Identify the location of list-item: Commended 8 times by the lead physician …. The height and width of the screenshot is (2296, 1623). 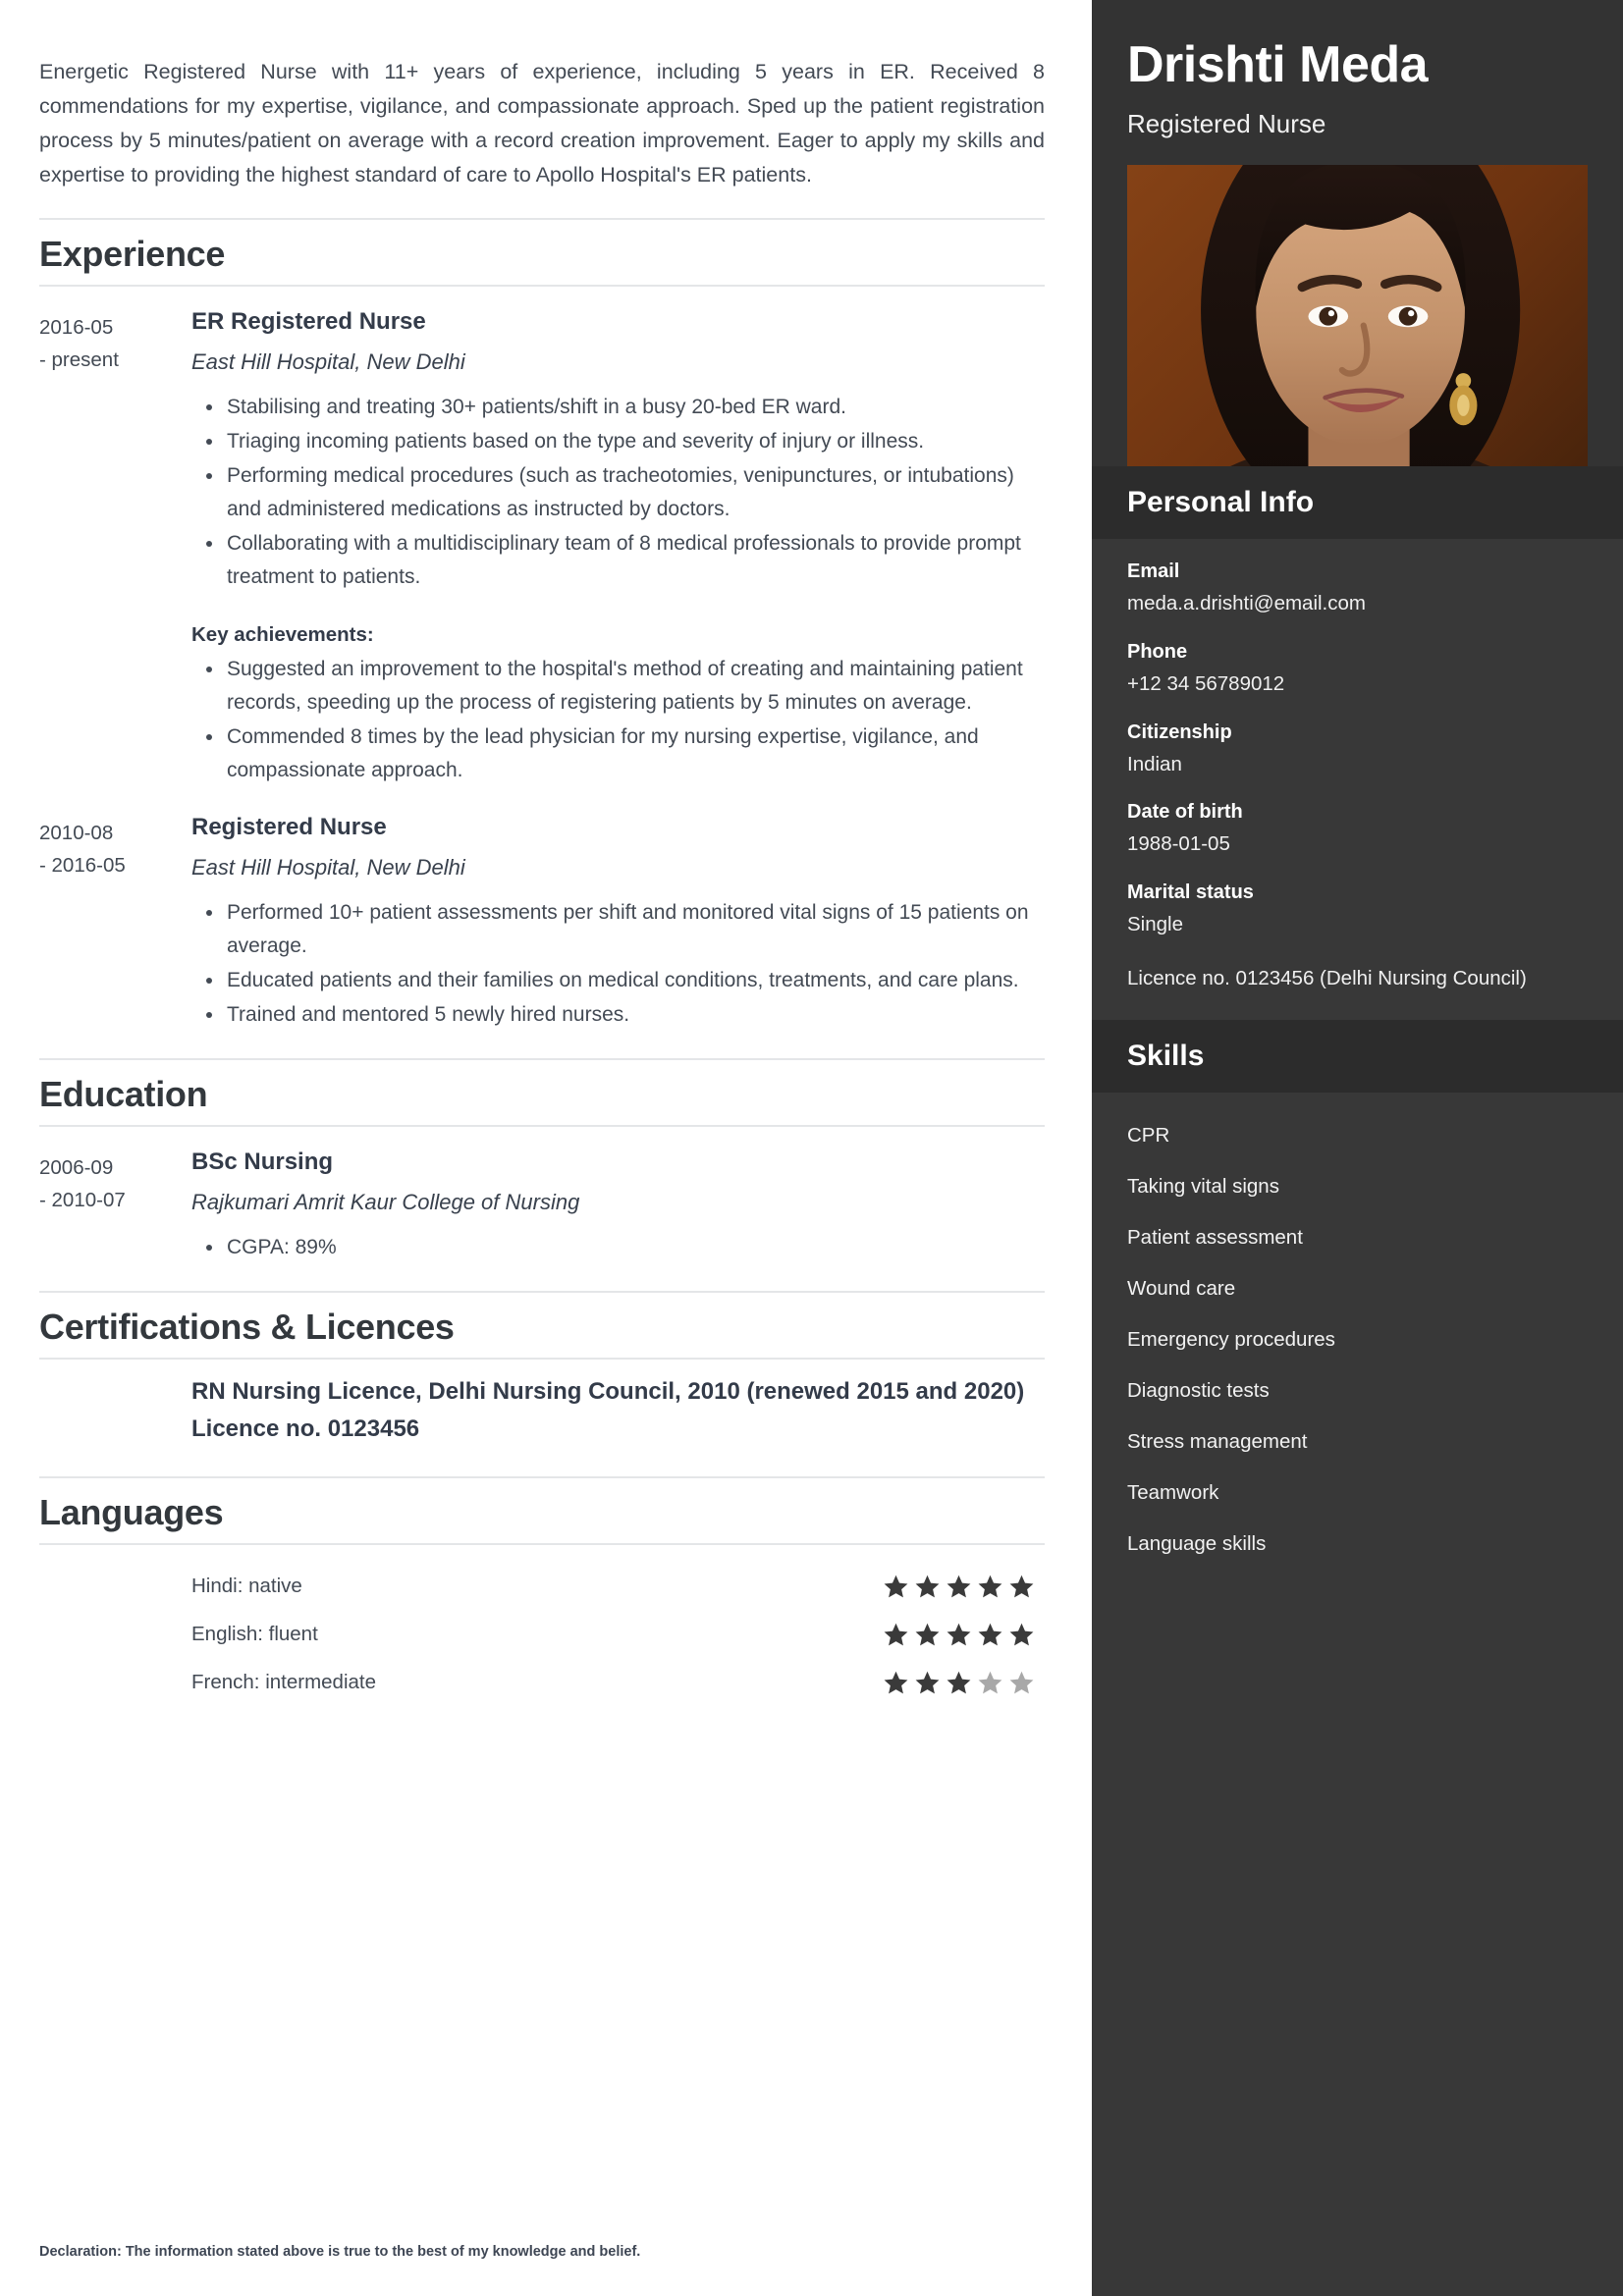
(621, 754).